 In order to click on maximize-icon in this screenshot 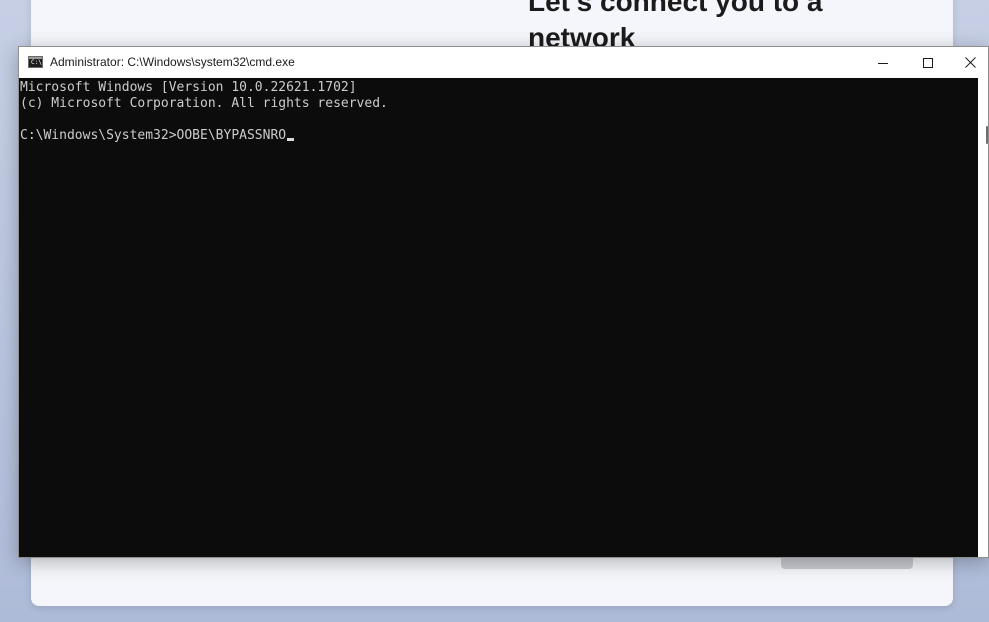, I will do `click(927, 62)`.